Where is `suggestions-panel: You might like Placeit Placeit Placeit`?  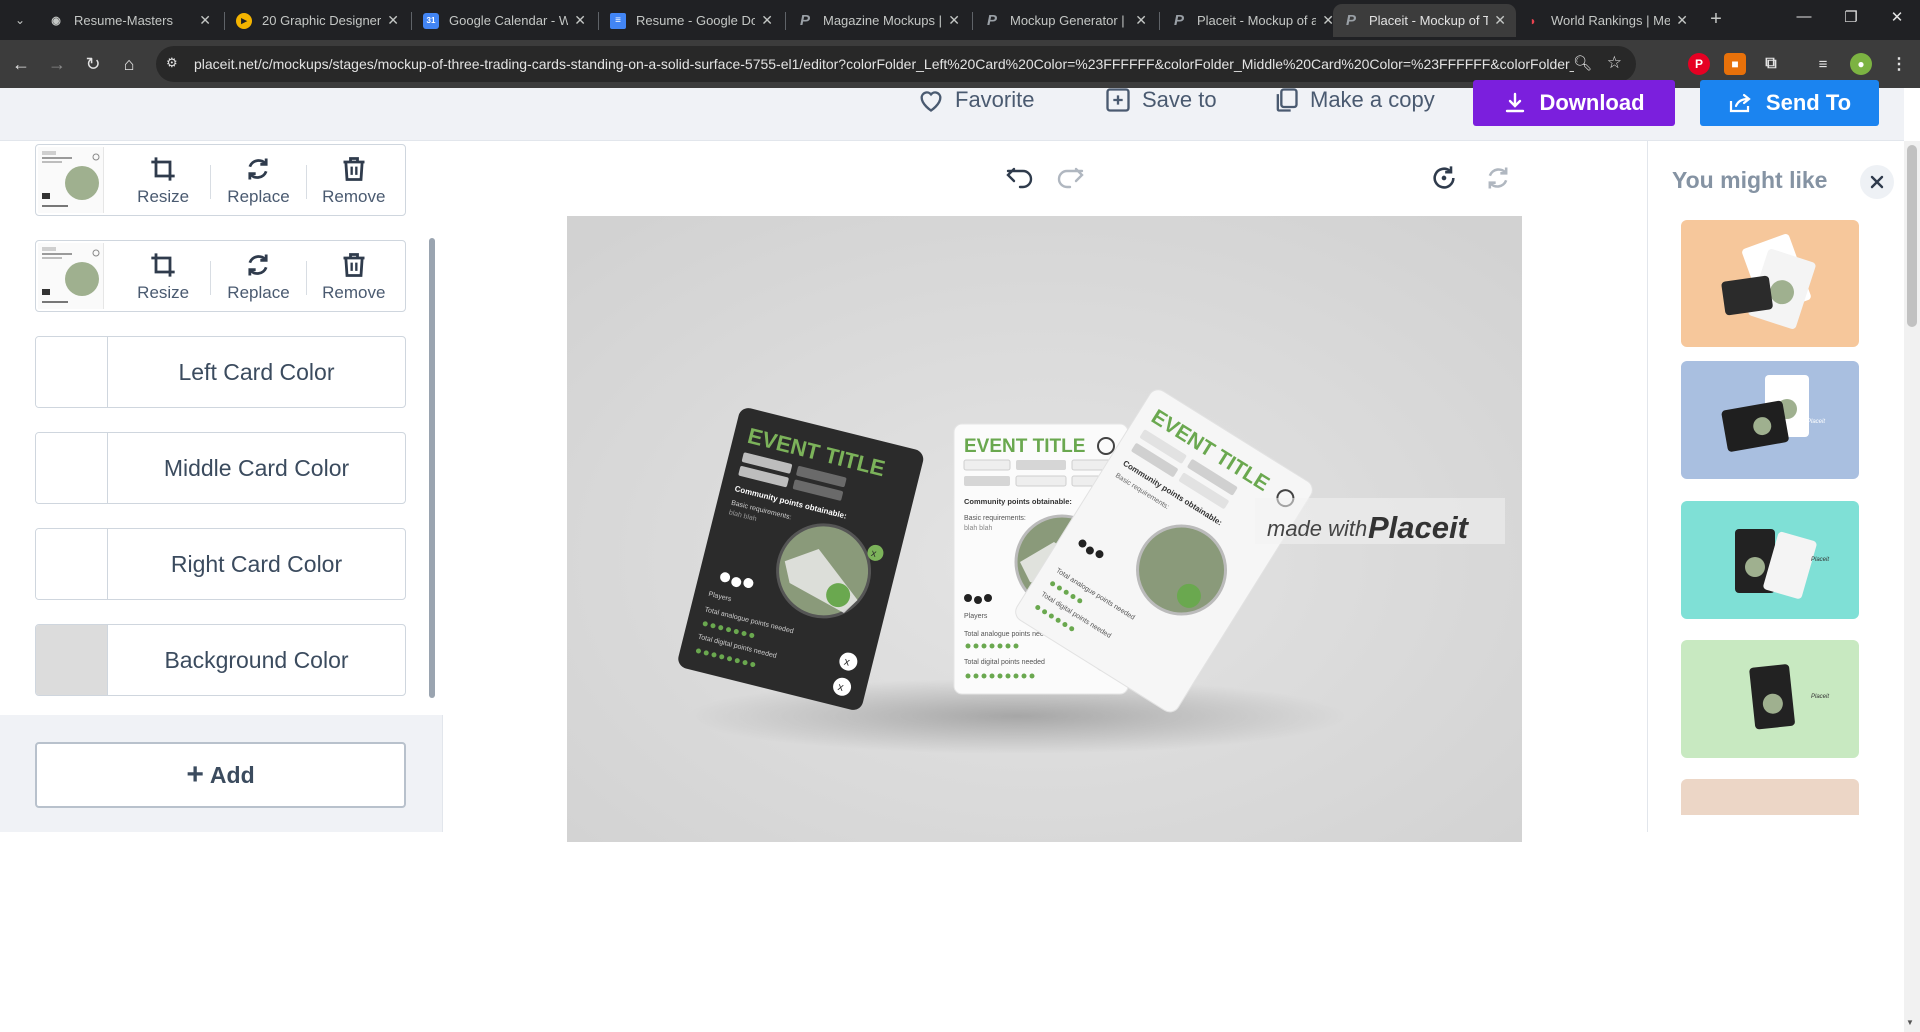
suggestions-panel: You might like Placeit Placeit Placeit is located at coordinates (1775, 486).